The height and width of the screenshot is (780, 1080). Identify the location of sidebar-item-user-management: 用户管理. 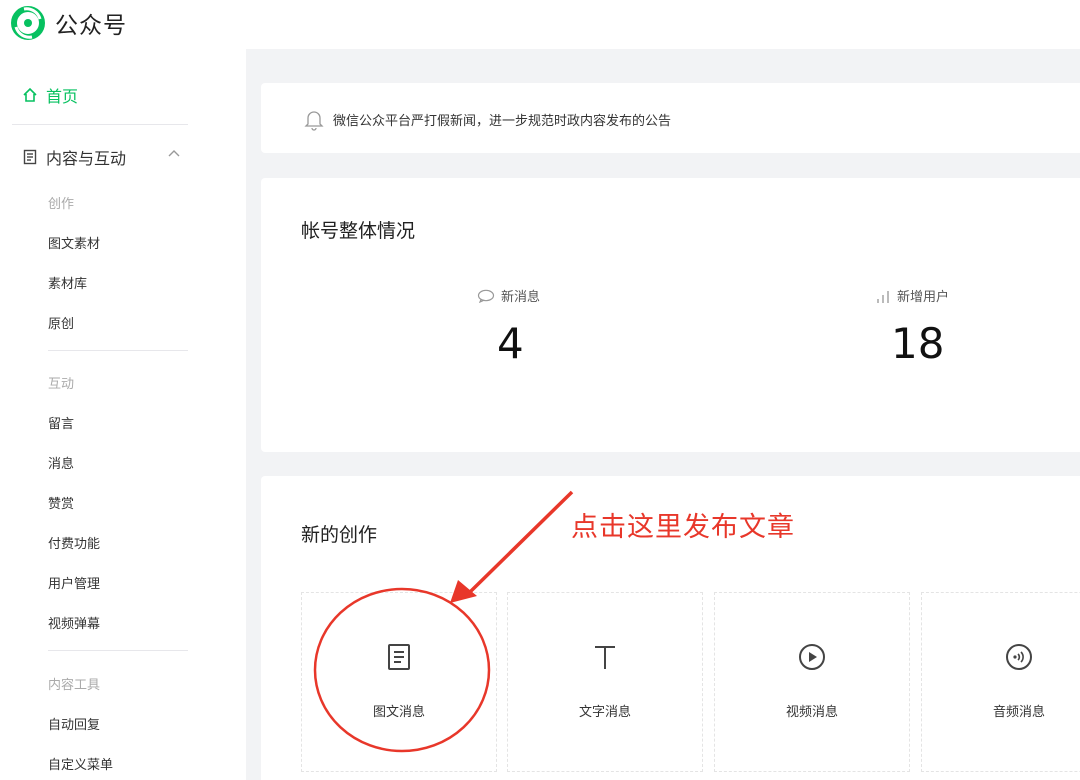
(74, 582).